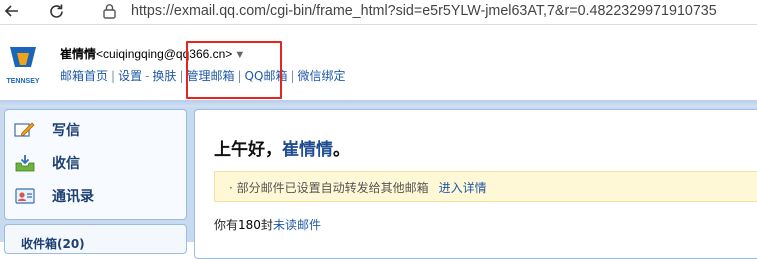 The height and width of the screenshot is (259, 757). Describe the element at coordinates (130, 76) in the screenshot. I see `link-settings: 设置` at that location.